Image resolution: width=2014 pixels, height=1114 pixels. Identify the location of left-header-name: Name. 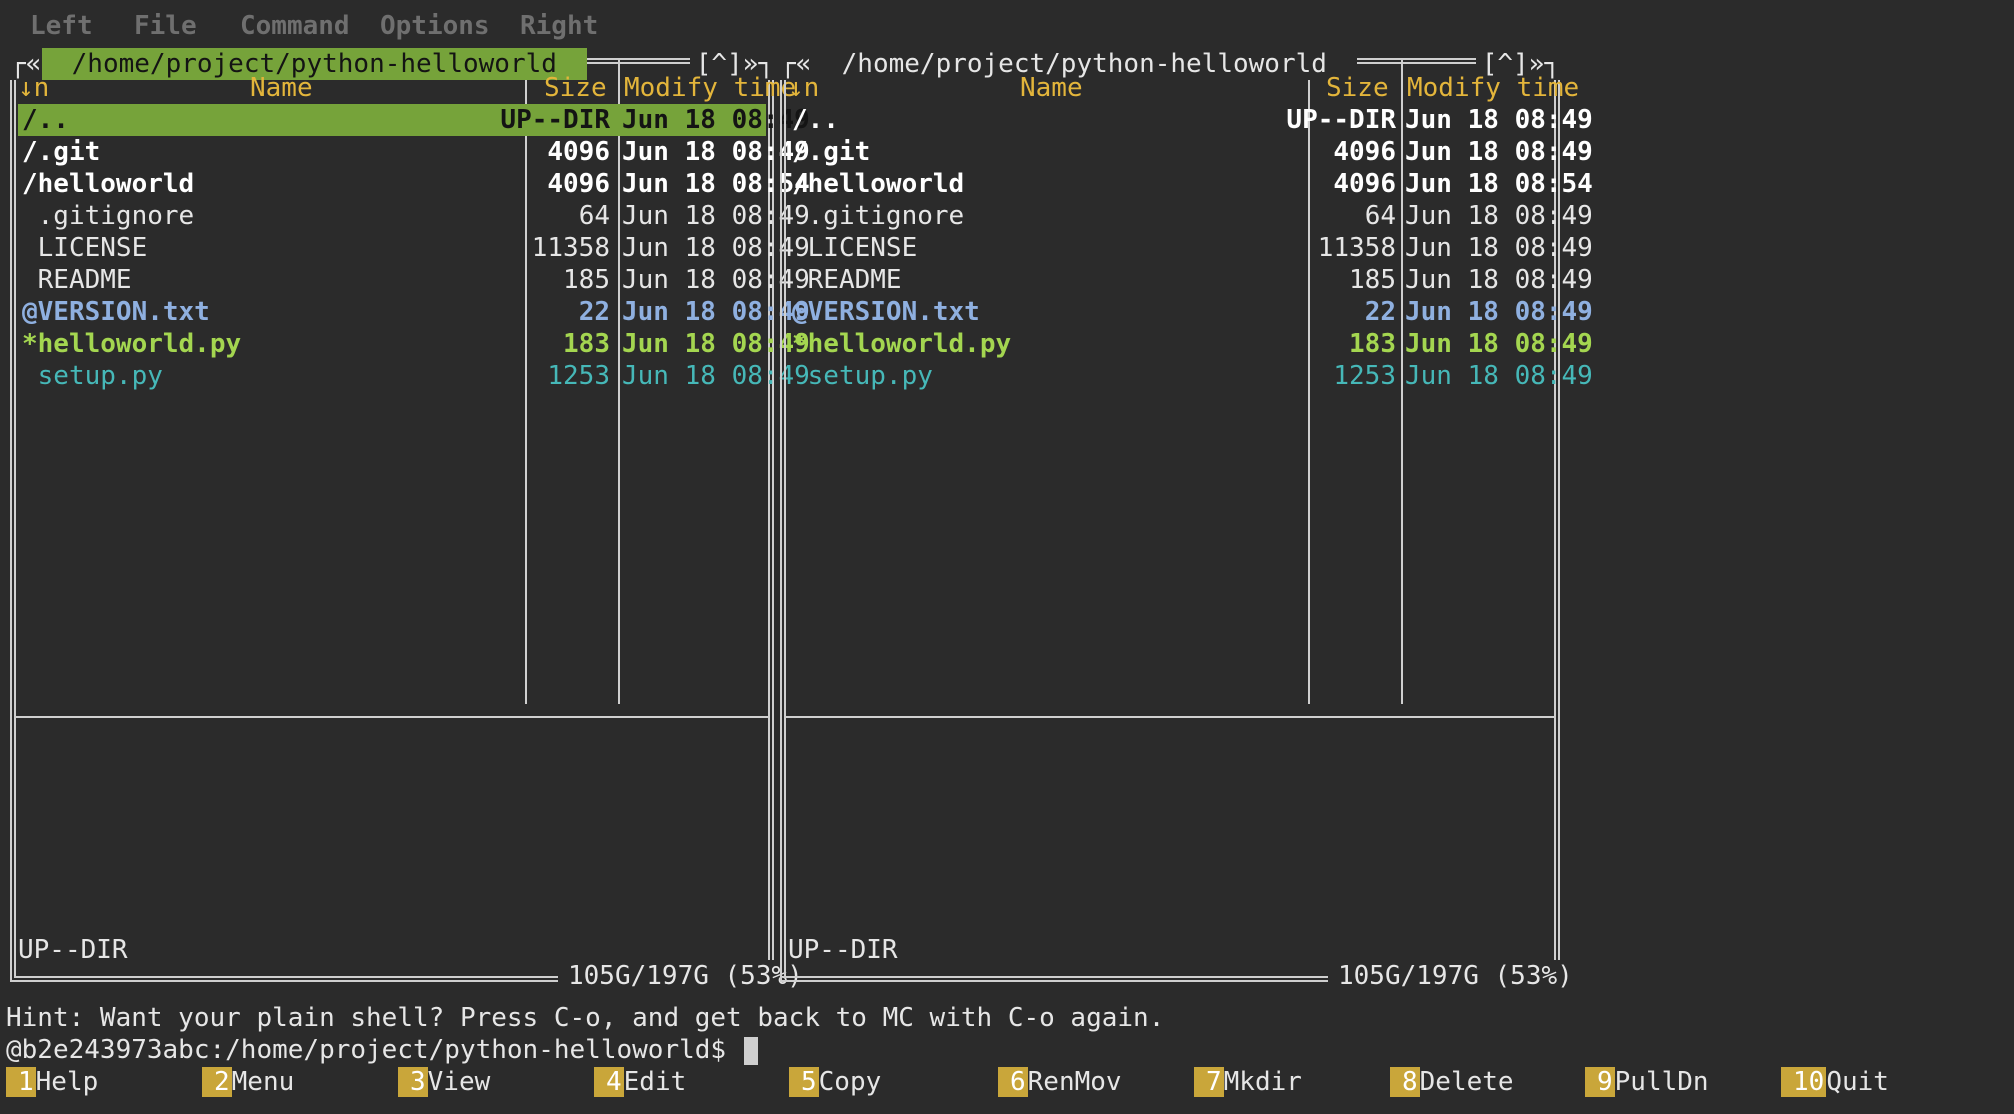
(281, 88).